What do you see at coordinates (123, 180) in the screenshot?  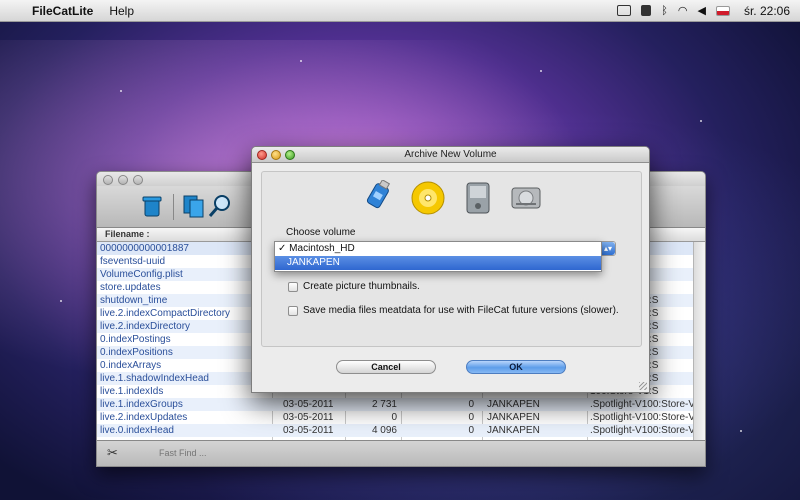 I see `minimize-button` at bounding box center [123, 180].